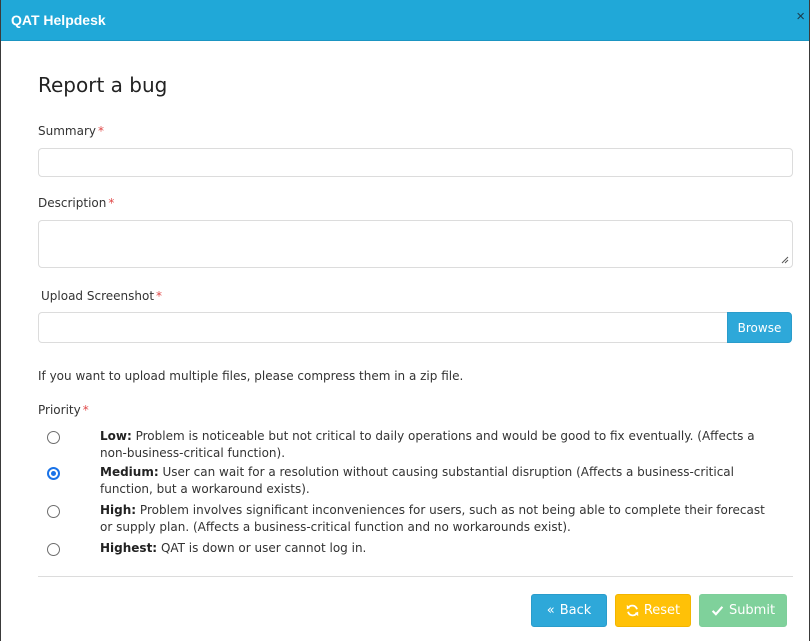  What do you see at coordinates (67, 131) in the screenshot?
I see `summary-label-text: Summary` at bounding box center [67, 131].